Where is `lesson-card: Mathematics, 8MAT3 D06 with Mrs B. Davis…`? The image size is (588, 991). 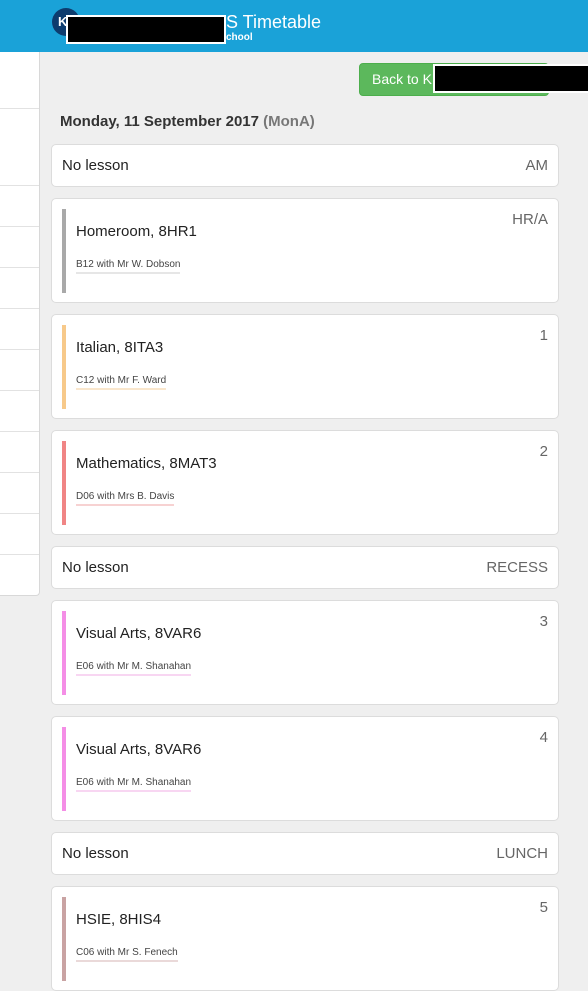 lesson-card: Mathematics, 8MAT3 D06 with Mrs B. Davis… is located at coordinates (305, 482).